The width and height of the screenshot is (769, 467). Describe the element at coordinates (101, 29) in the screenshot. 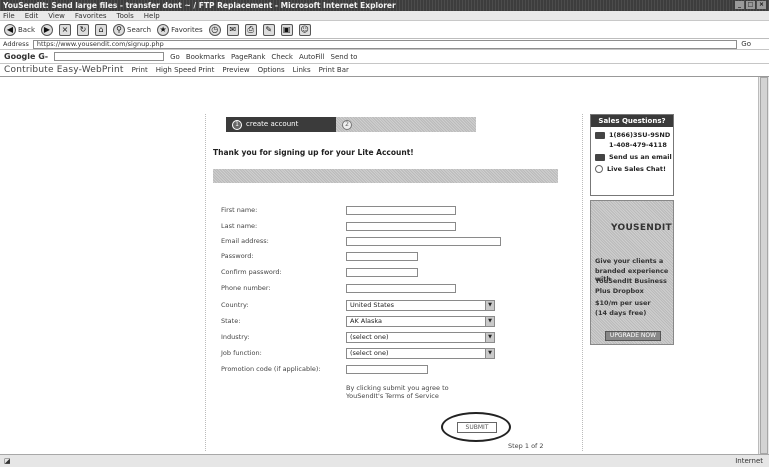

I see `home-icon: ⌂` at that location.